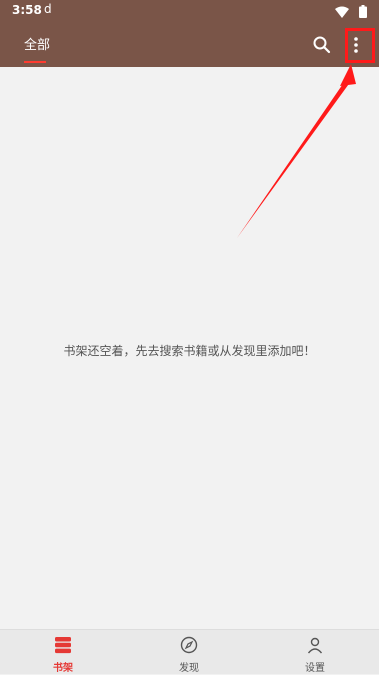  What do you see at coordinates (360, 45) in the screenshot?
I see `highlight-box` at bounding box center [360, 45].